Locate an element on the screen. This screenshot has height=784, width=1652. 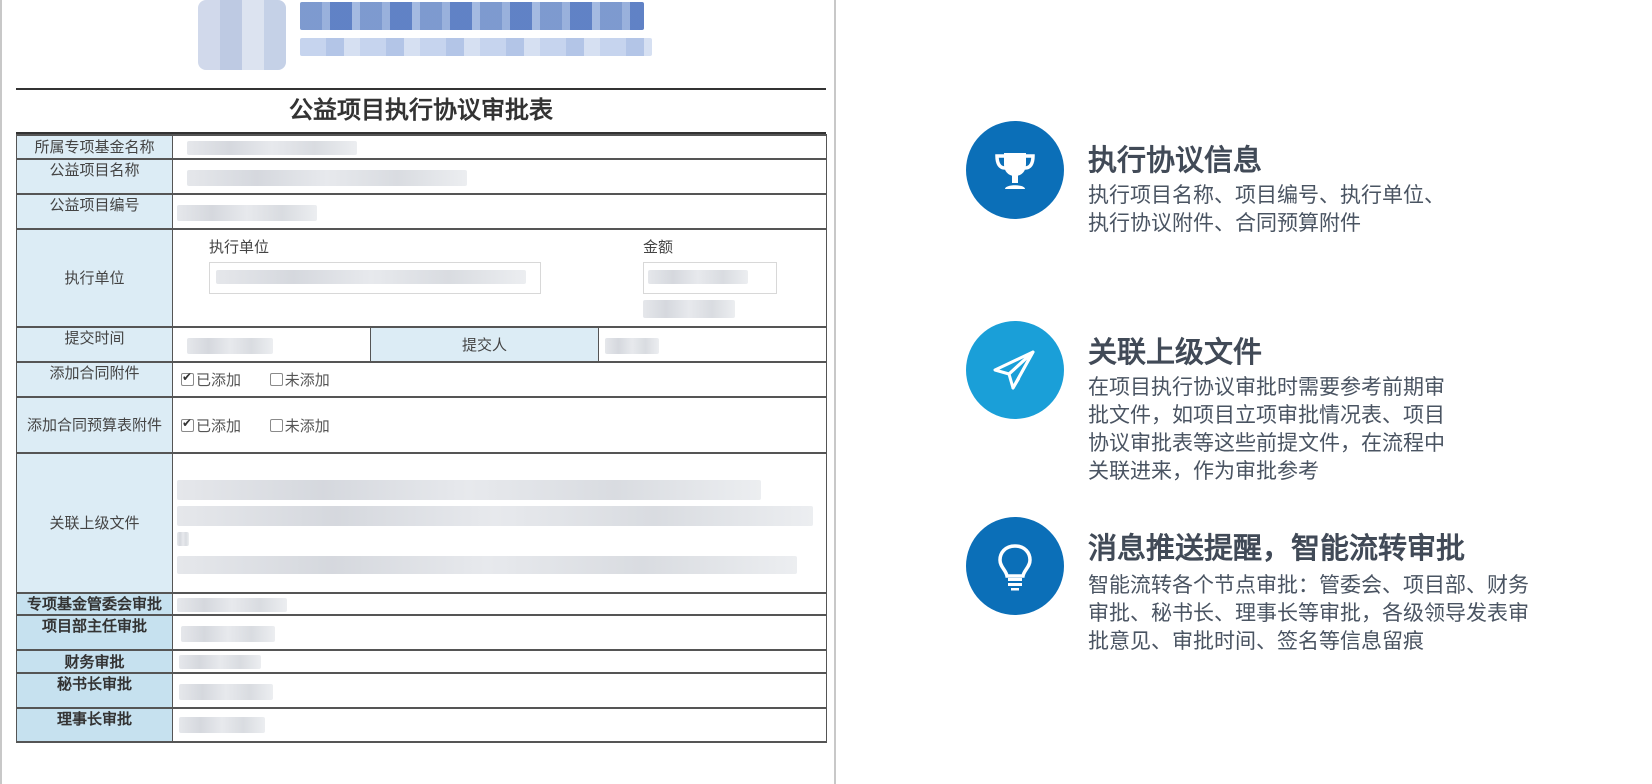
table-row: 执行单位 执行单位 金额 is located at coordinates (422, 278).